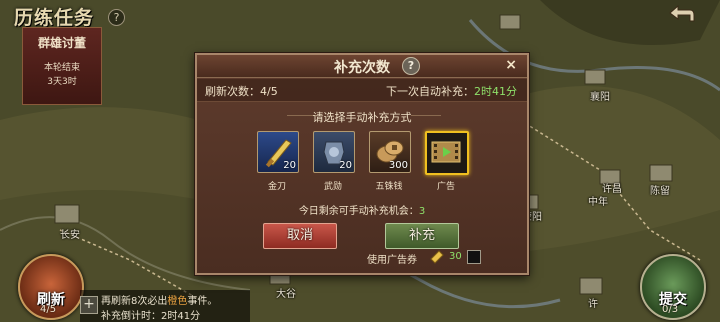  I want to click on countdown-label: 补充倒计时：, so click(131, 316).